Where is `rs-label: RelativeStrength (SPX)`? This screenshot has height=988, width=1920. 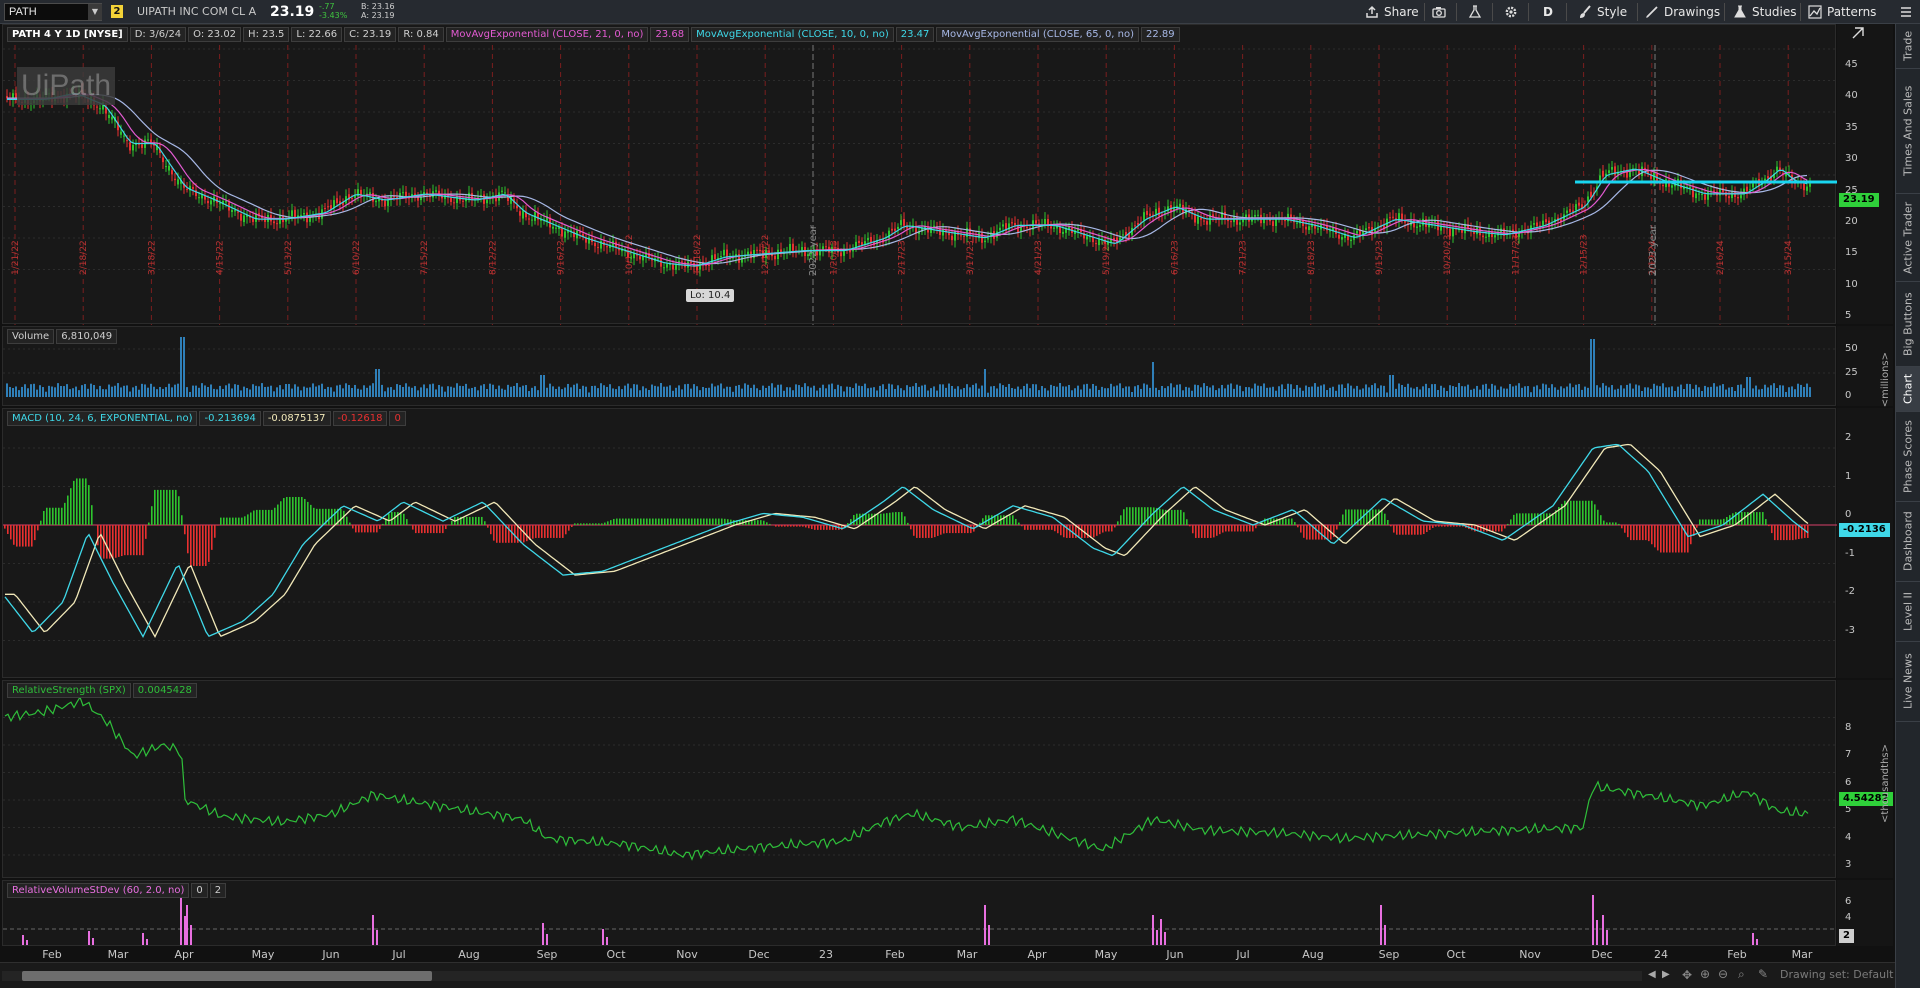 rs-label: RelativeStrength (SPX) is located at coordinates (69, 690).